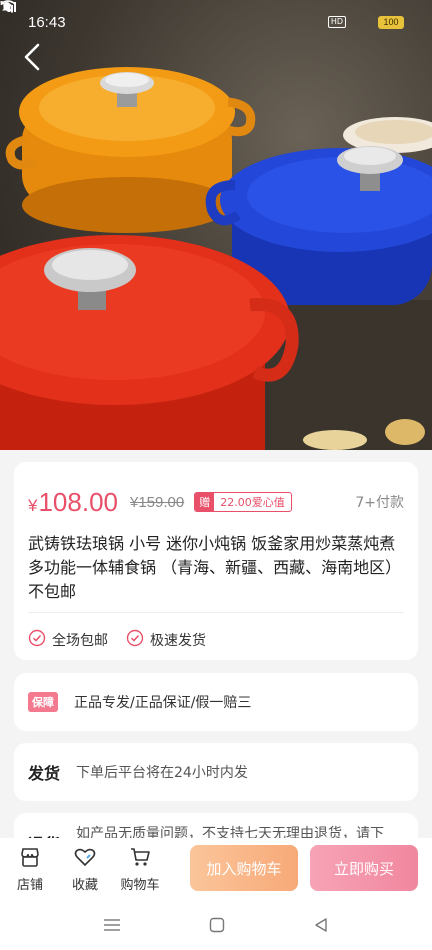 The height and width of the screenshot is (950, 432). What do you see at coordinates (178, 641) in the screenshot?
I see `perk-label: 极速发货` at bounding box center [178, 641].